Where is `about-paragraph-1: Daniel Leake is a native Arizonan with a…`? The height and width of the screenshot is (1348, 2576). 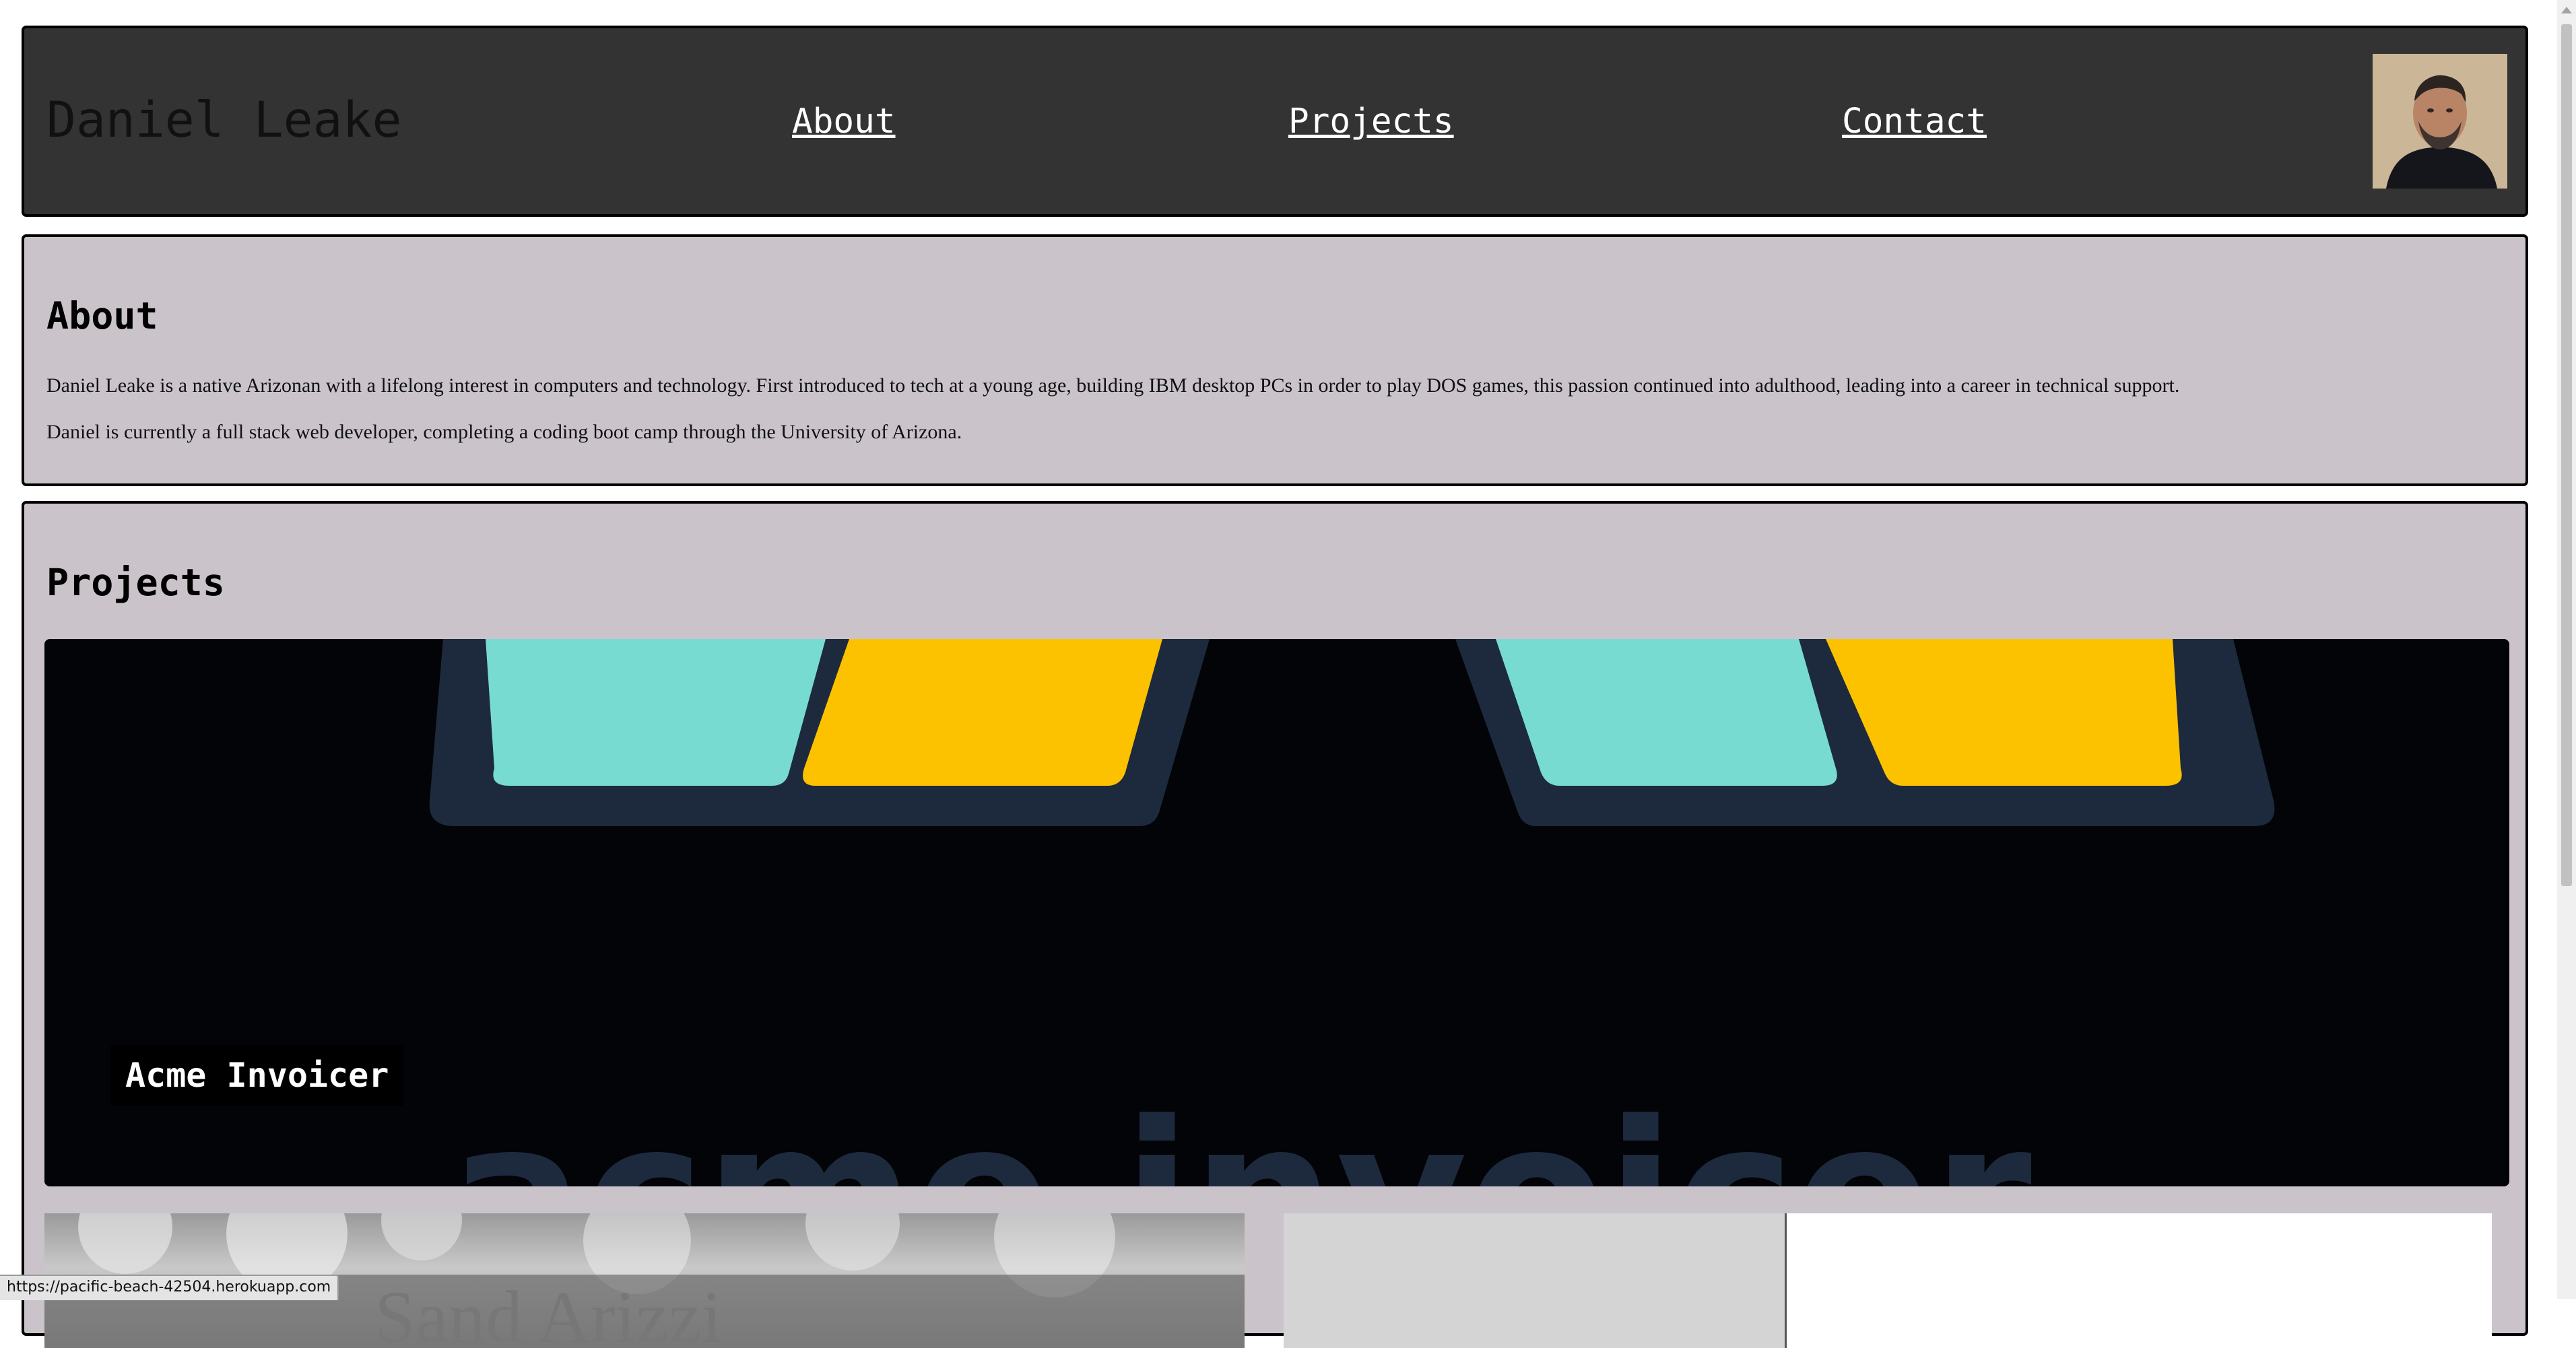
about-paragraph-1: Daniel Leake is a native Arizonan with a… is located at coordinates (1113, 385).